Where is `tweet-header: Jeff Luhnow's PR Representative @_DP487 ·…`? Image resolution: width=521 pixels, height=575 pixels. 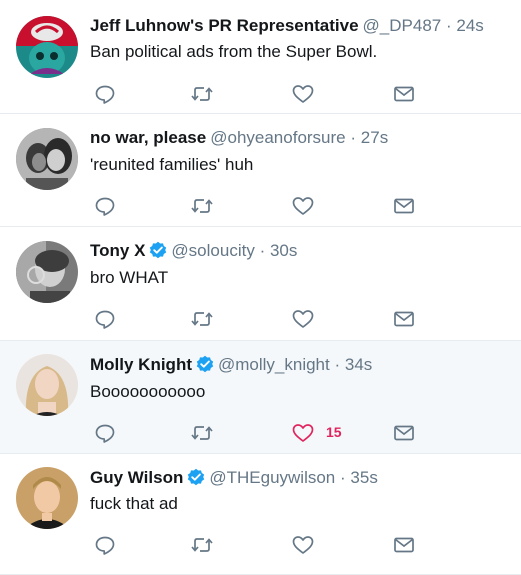
tweet-header: Jeff Luhnow's PR Representative @_DP487 ·… is located at coordinates (300, 26).